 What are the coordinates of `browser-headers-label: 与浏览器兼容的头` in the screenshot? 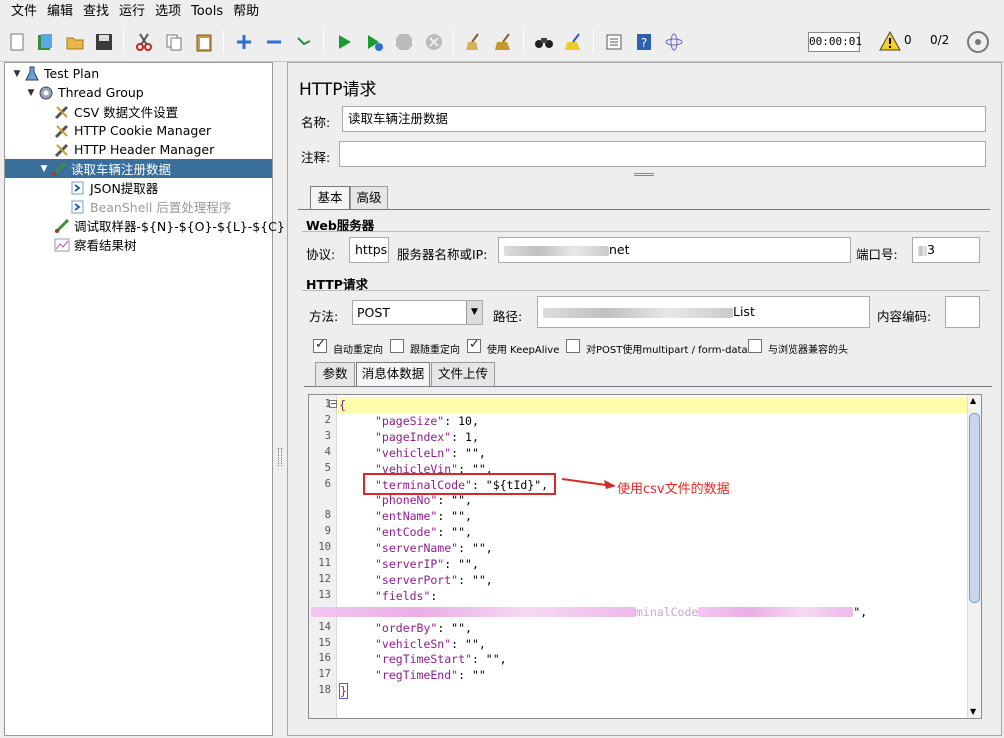 It's located at (808, 350).